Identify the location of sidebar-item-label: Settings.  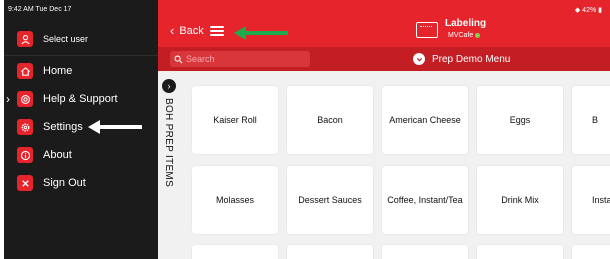
(63, 127).